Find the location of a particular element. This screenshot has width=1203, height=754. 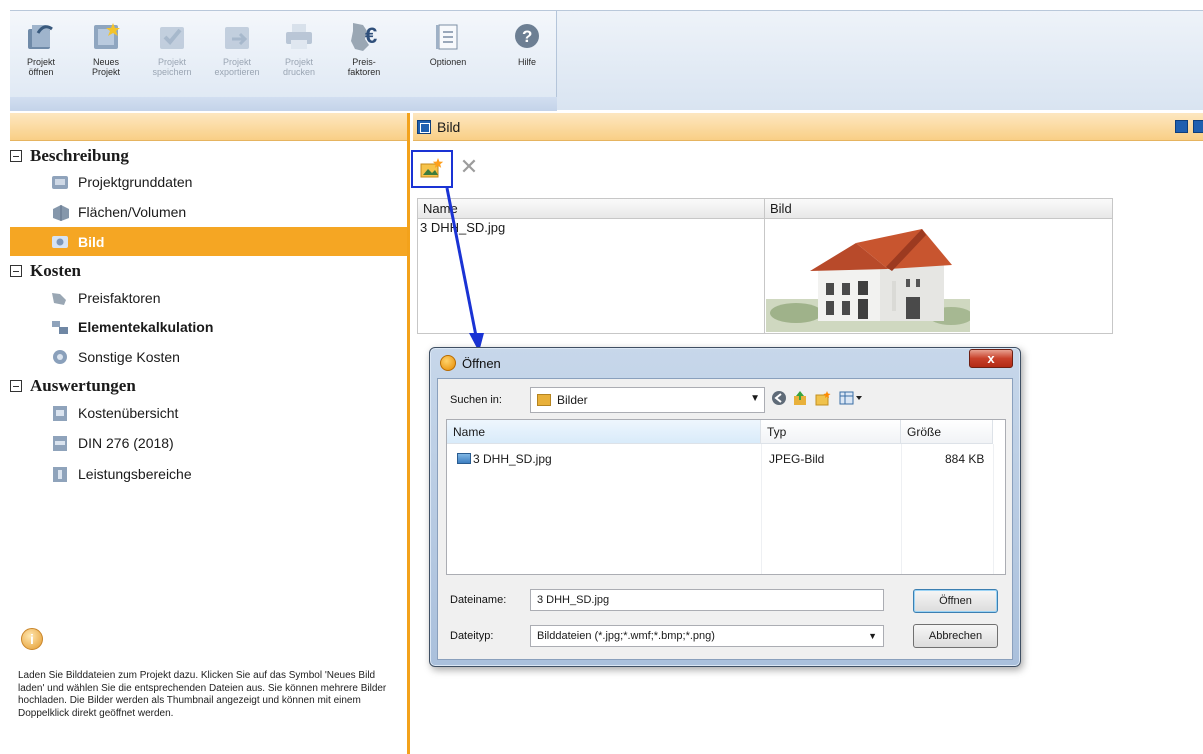

area-volume-icon is located at coordinates (60, 212).